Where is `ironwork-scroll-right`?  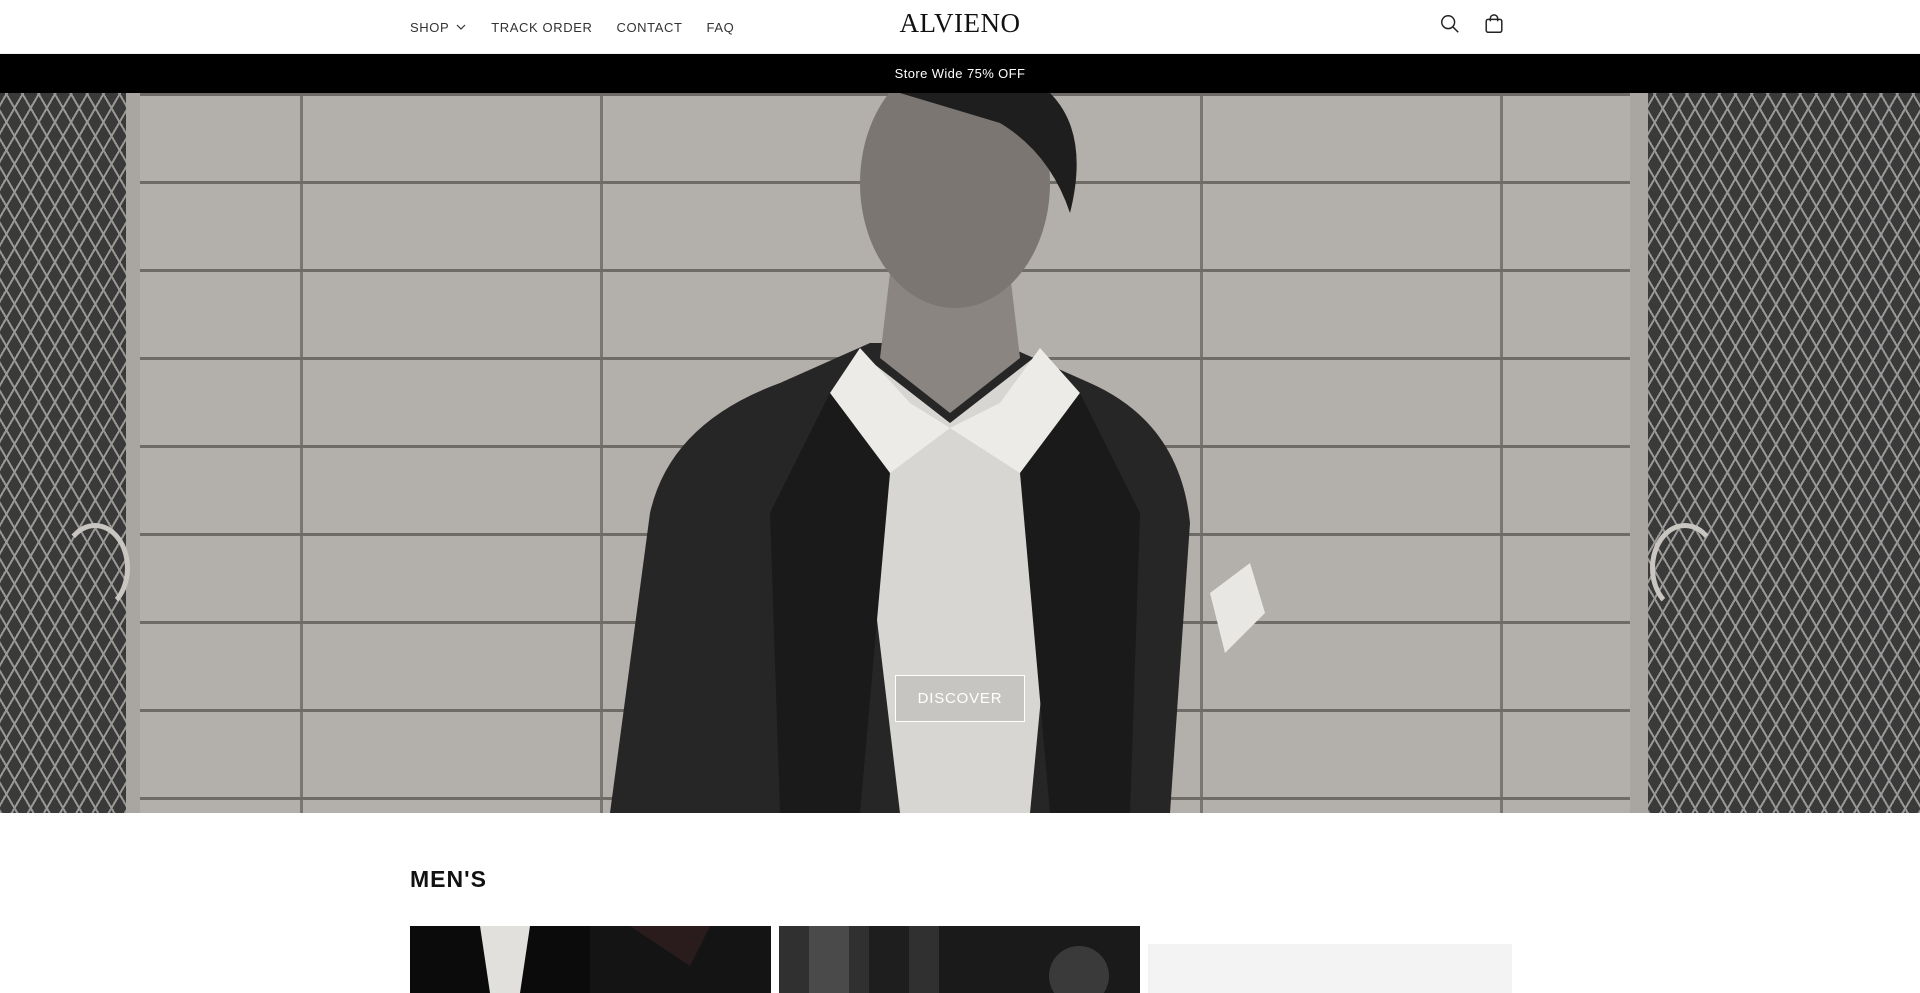 ironwork-scroll-right is located at coordinates (1685, 568).